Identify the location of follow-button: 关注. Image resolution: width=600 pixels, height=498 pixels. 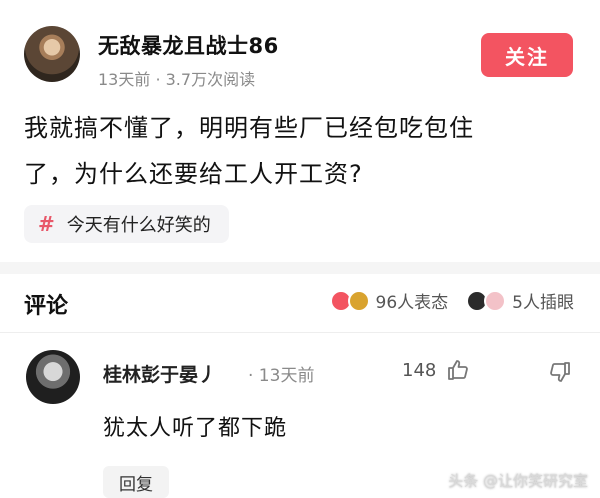
(527, 55).